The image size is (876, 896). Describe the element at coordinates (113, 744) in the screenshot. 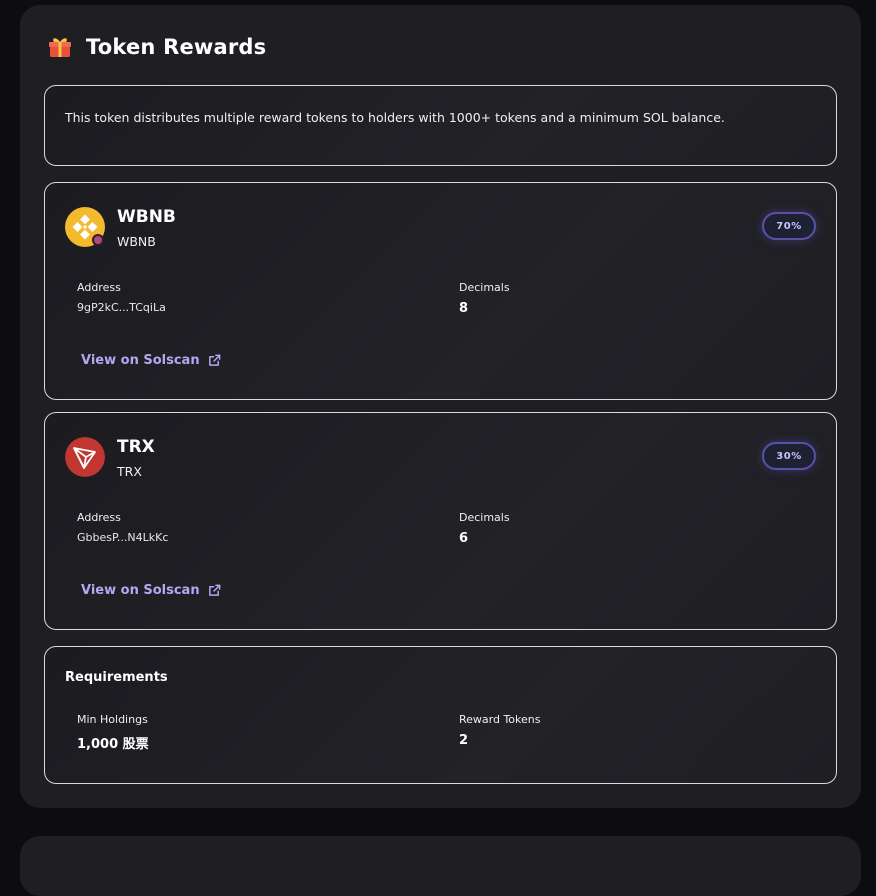

I see `min-holdings-value: 1,000 股票` at that location.